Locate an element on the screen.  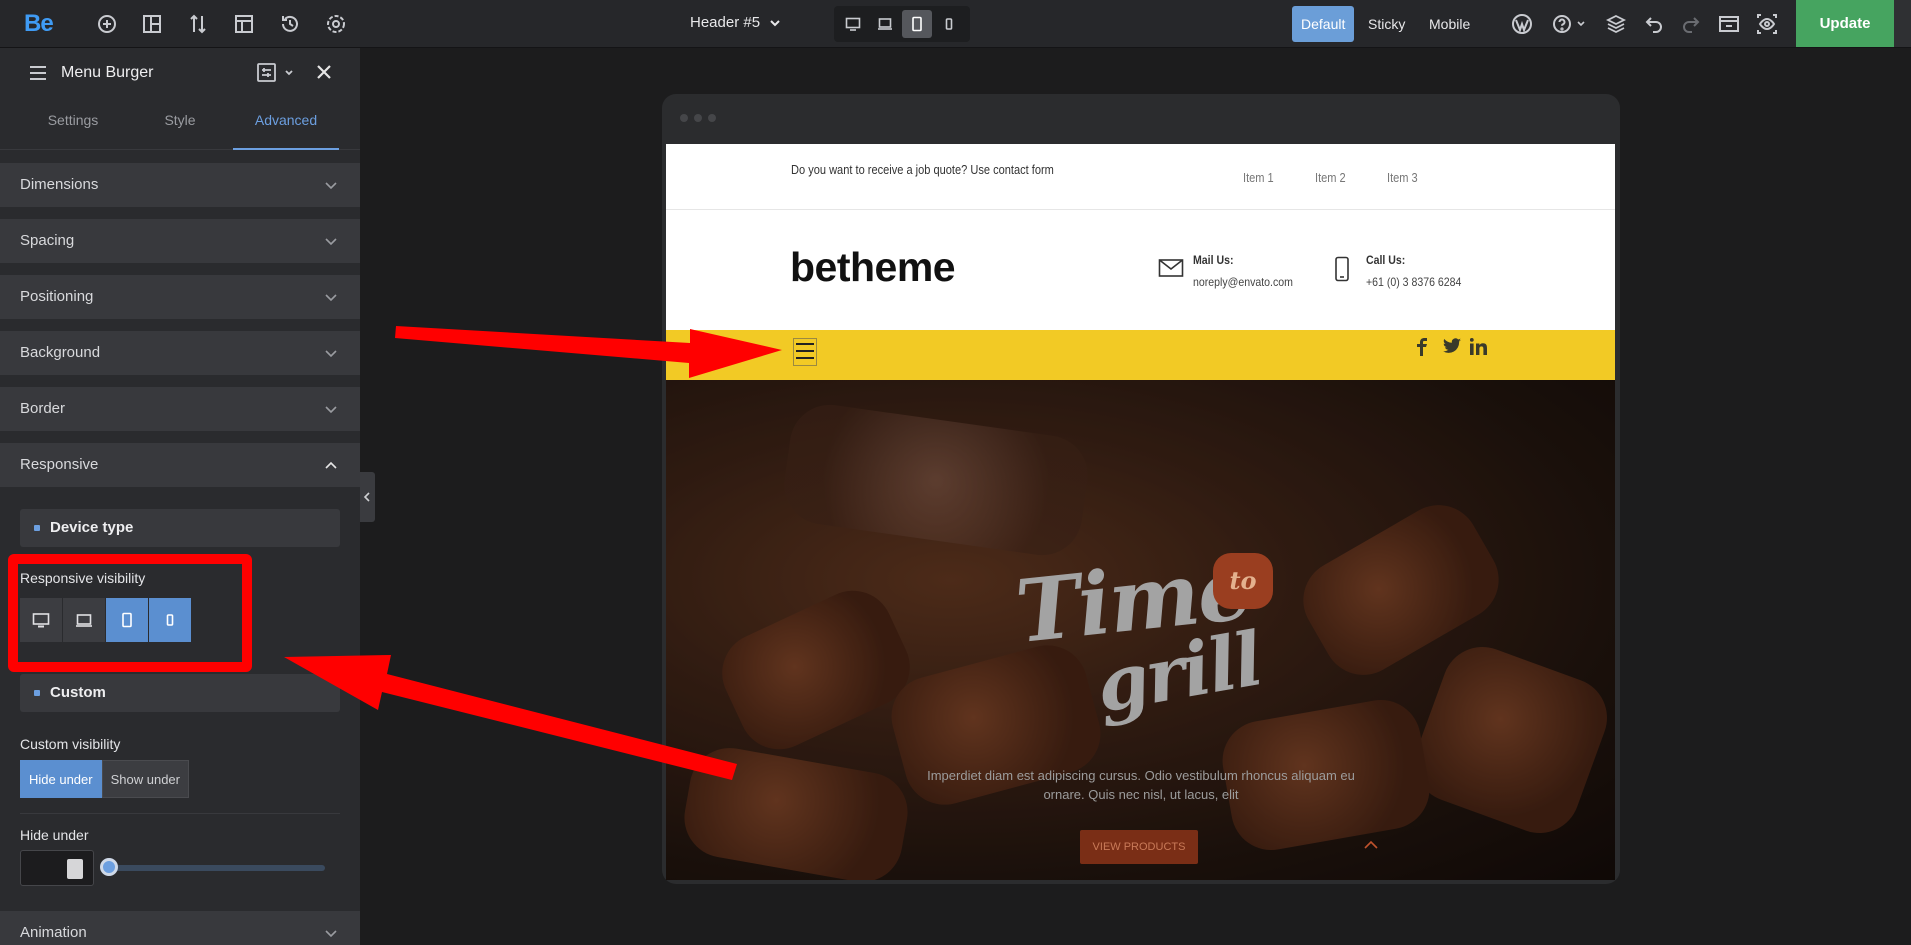
arrow-to-visibility-icon is located at coordinates (510, 717).